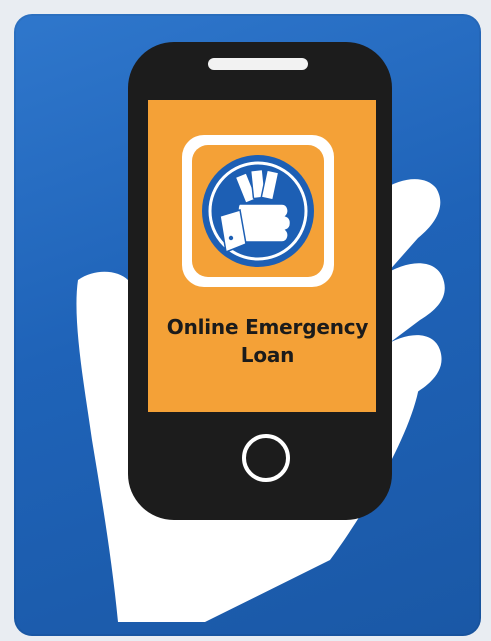 This screenshot has width=491, height=641. I want to click on app-title-line1: Online Emergency, so click(267, 327).